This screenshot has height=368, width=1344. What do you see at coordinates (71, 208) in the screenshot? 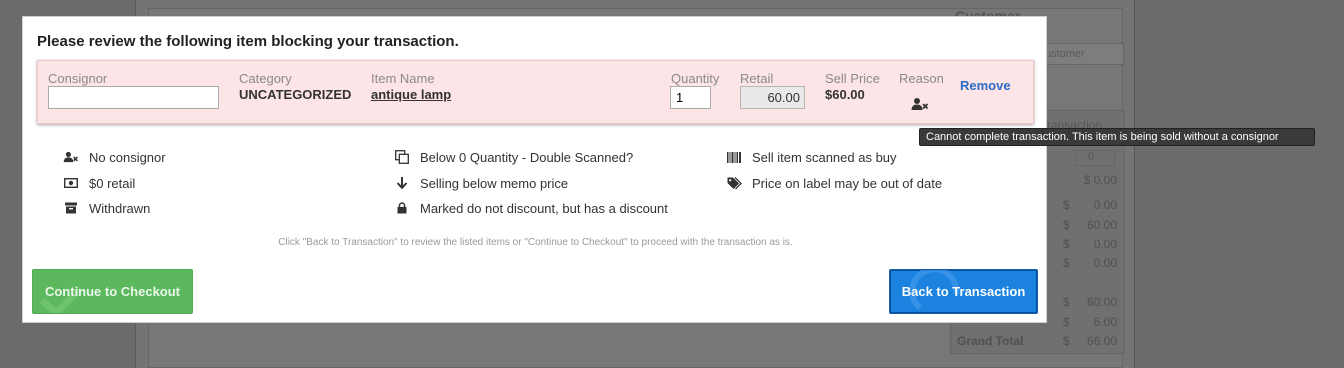
I see `archive-icon` at bounding box center [71, 208].